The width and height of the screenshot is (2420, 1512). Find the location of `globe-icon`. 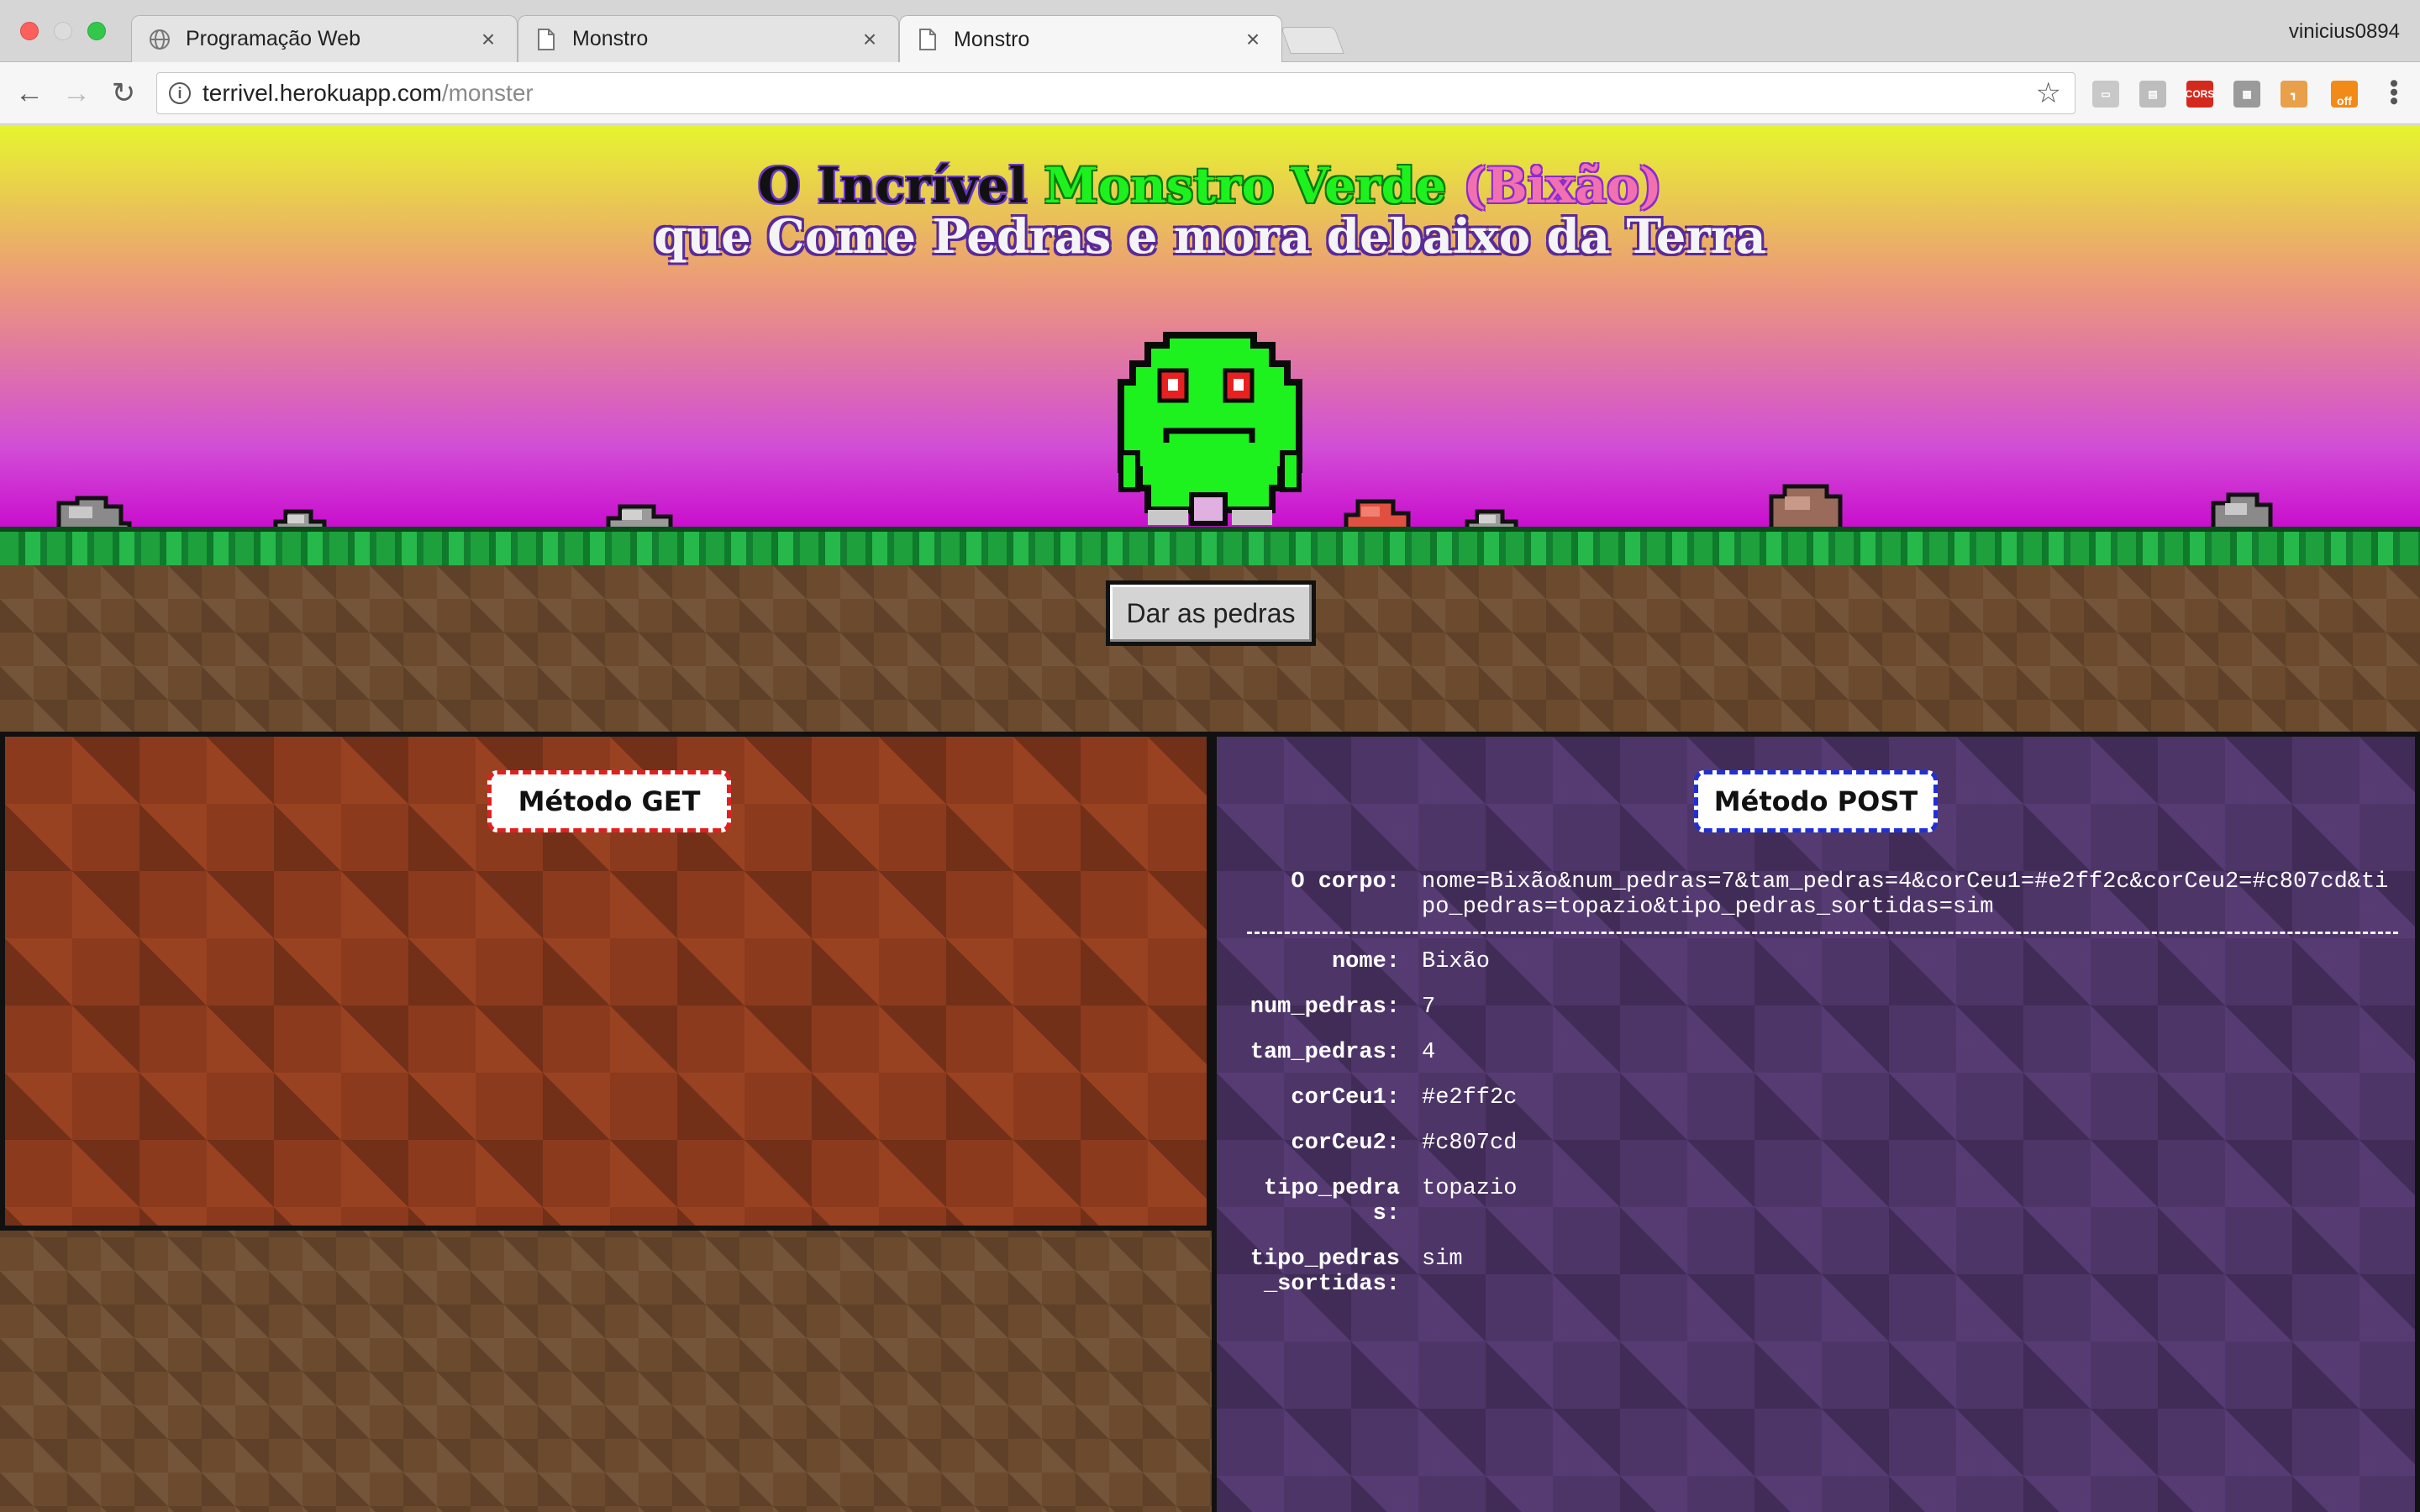

globe-icon is located at coordinates (160, 39).